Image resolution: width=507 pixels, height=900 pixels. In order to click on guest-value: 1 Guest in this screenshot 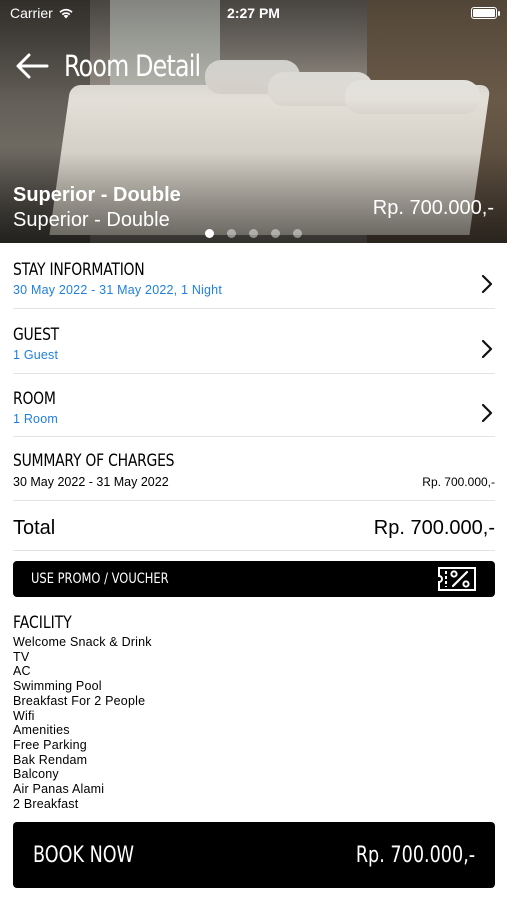, I will do `click(36, 355)`.